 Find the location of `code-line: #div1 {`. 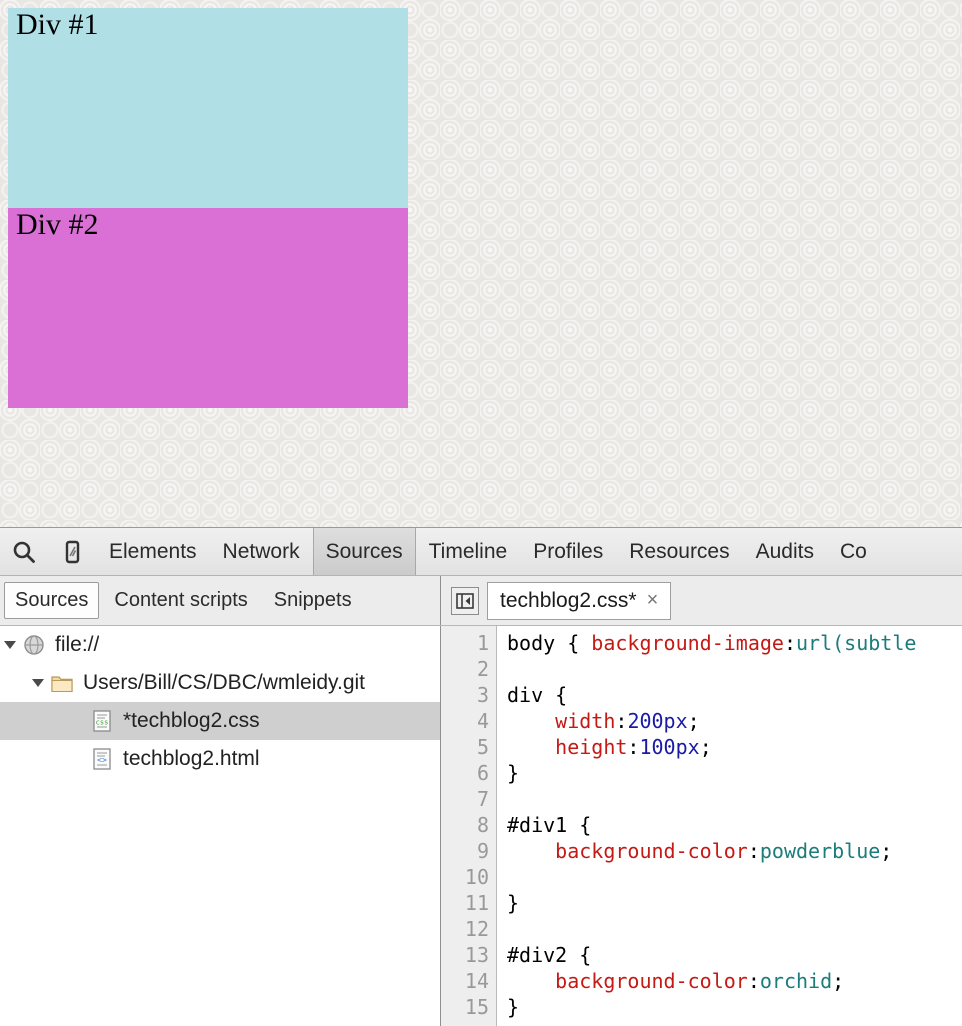

code-line: #div1 { is located at coordinates (734, 825).